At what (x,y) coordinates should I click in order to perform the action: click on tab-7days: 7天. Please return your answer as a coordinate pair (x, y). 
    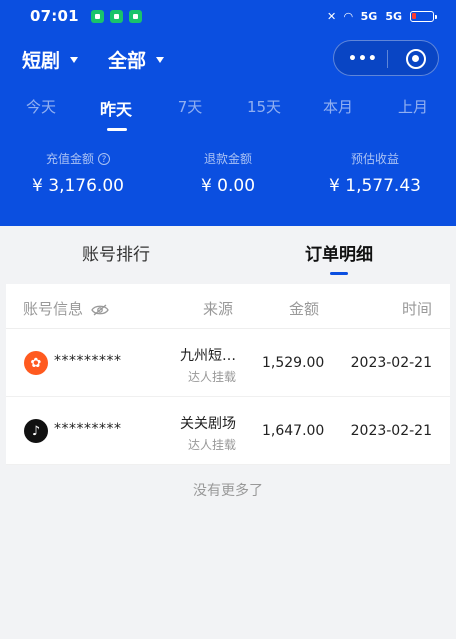
    Looking at the image, I should click on (190, 106).